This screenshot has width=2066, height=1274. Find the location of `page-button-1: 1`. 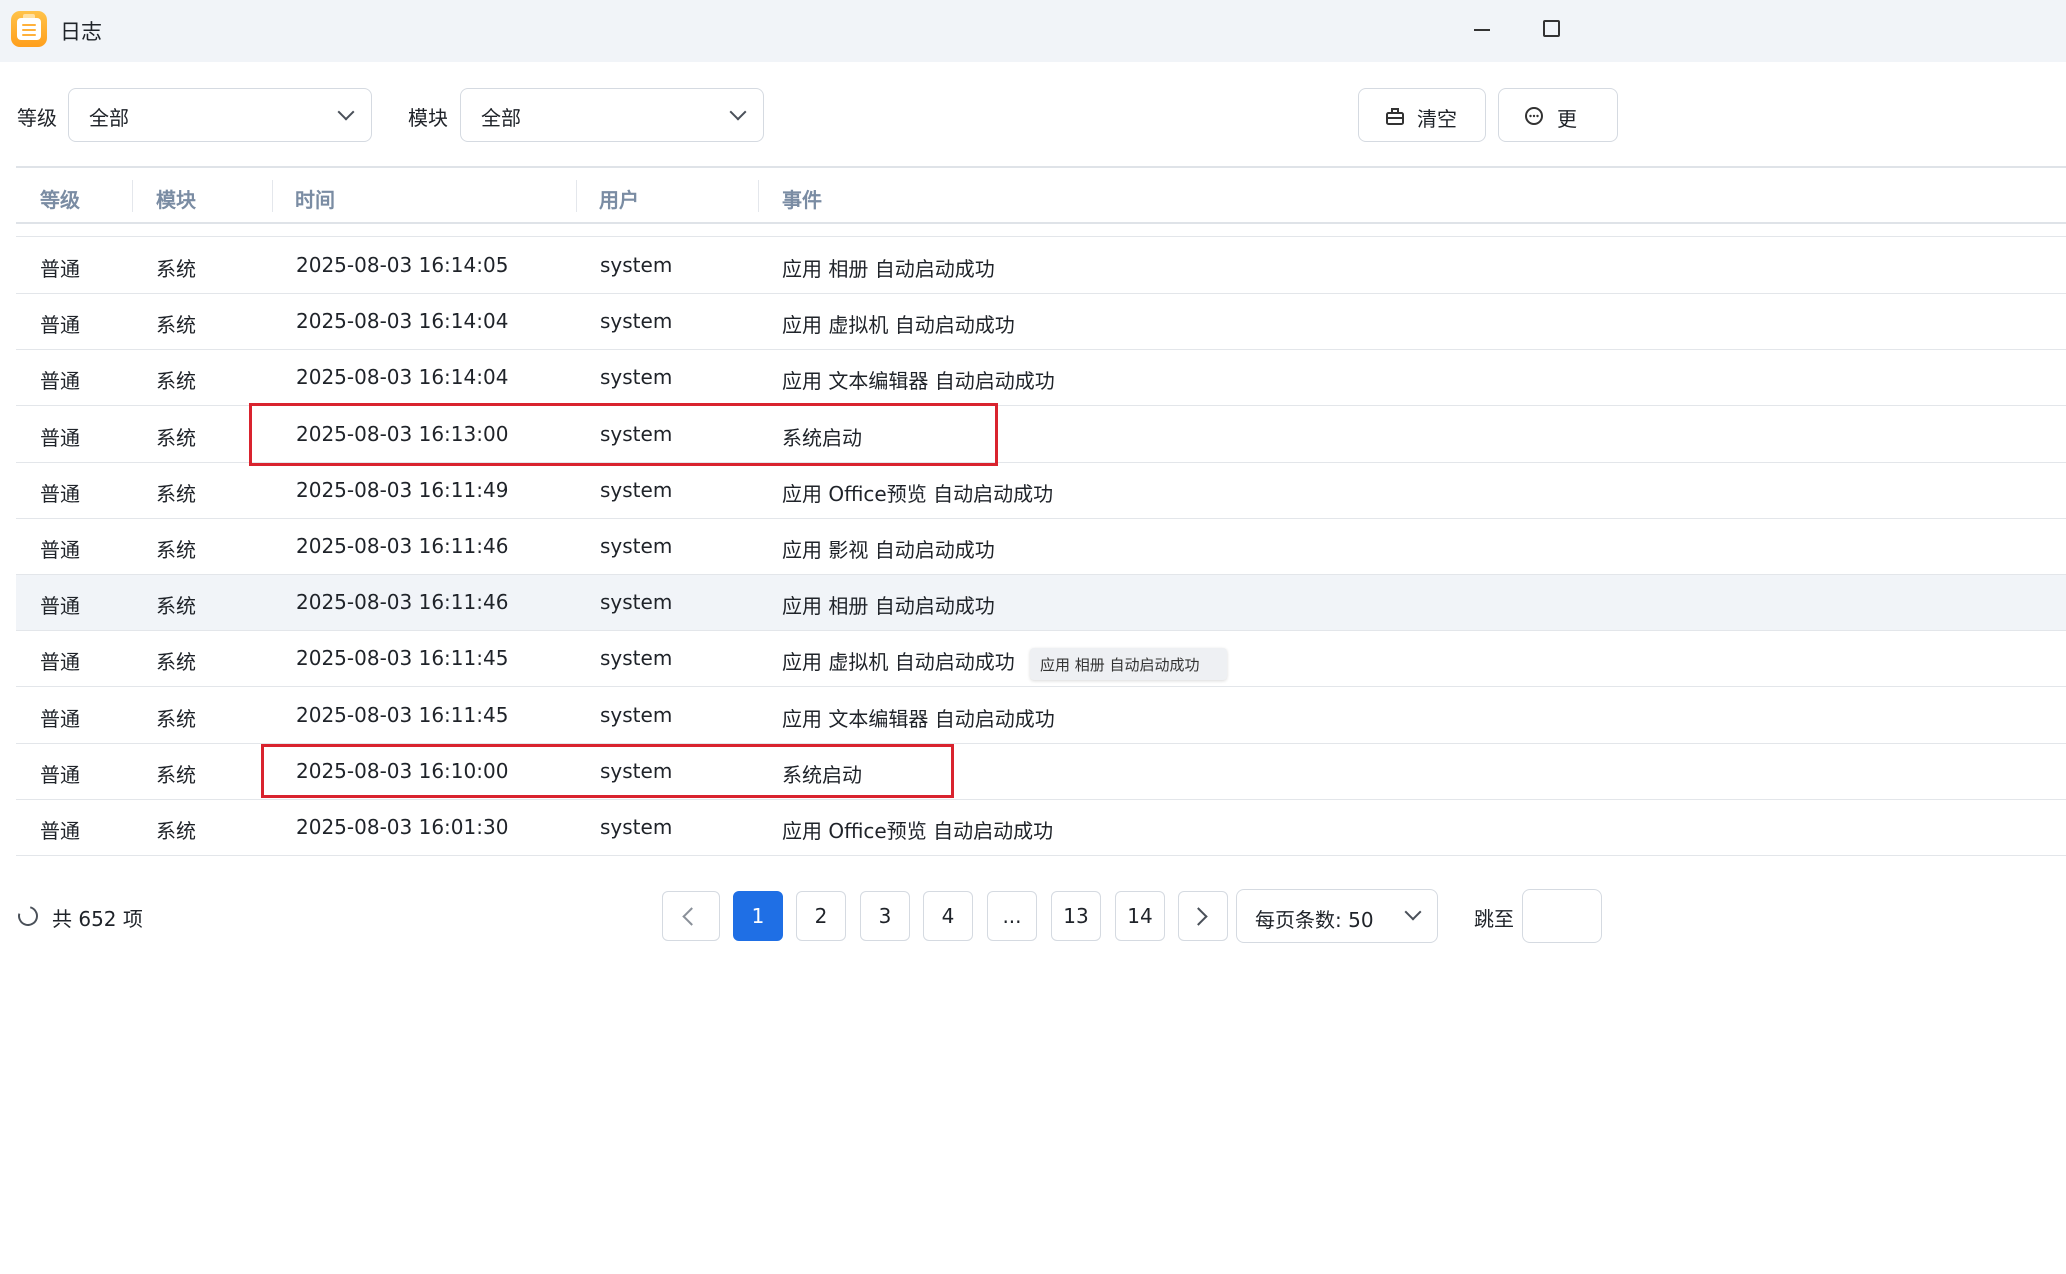

page-button-1: 1 is located at coordinates (758, 916).